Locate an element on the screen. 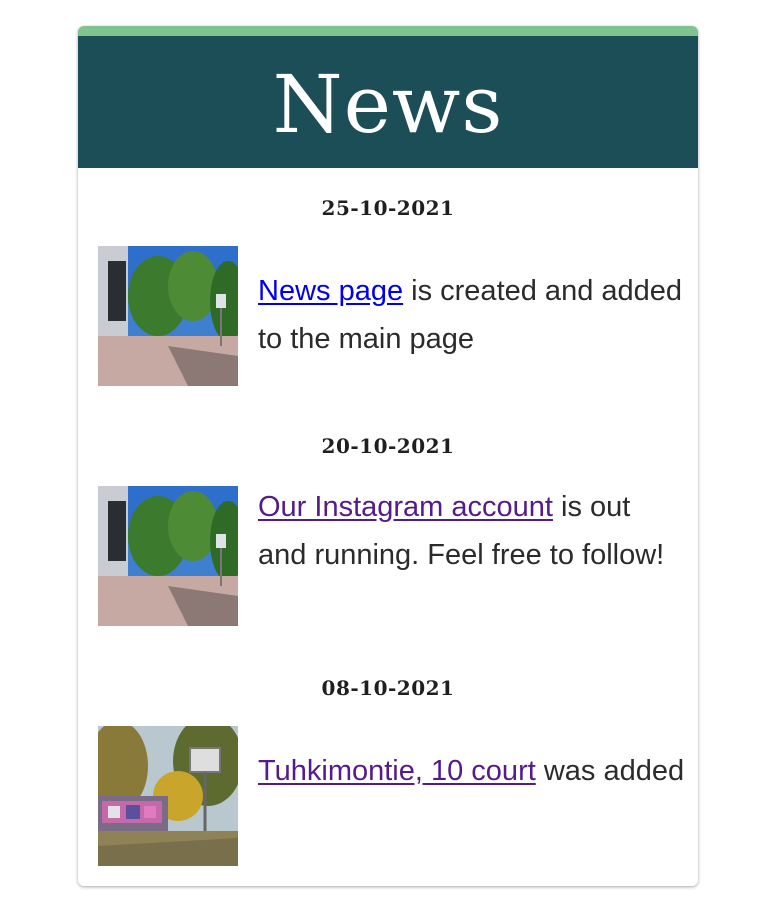 This screenshot has height=914, width=774. news-item-text: Tuhkimontie, 10 court was added is located at coordinates (472, 771).